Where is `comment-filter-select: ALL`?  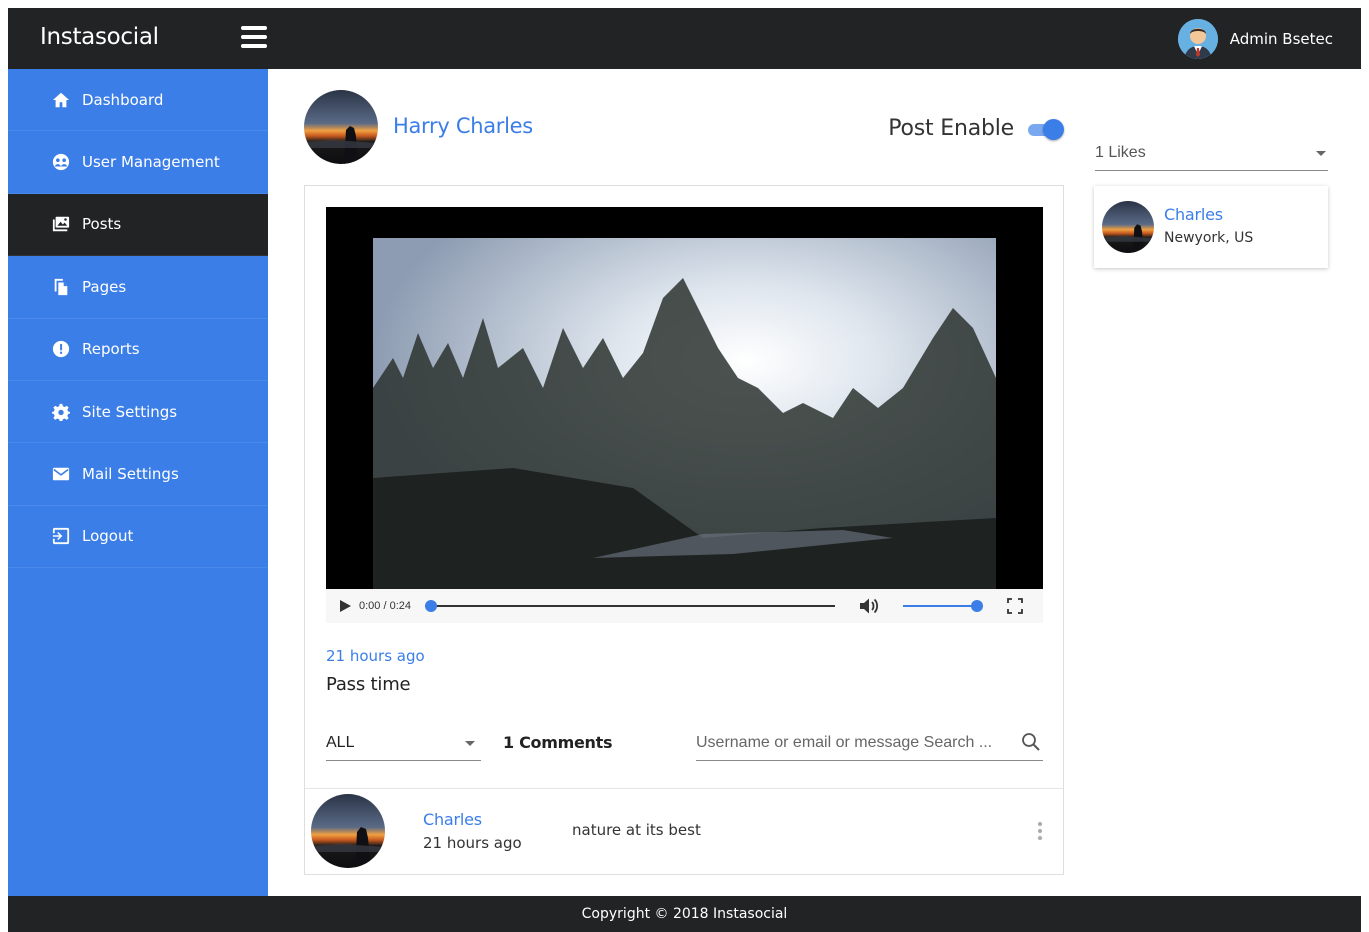 comment-filter-select: ALL is located at coordinates (403, 743).